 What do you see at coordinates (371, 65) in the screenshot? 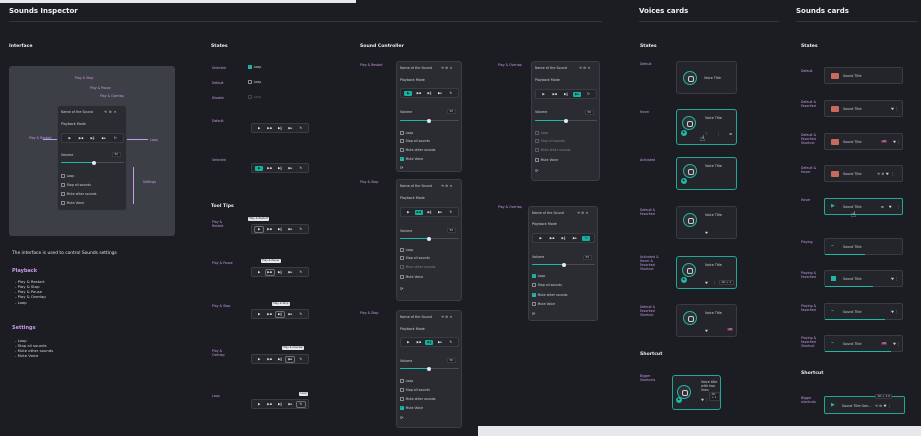
I see `sc-label-0: Play & Restart` at bounding box center [371, 65].